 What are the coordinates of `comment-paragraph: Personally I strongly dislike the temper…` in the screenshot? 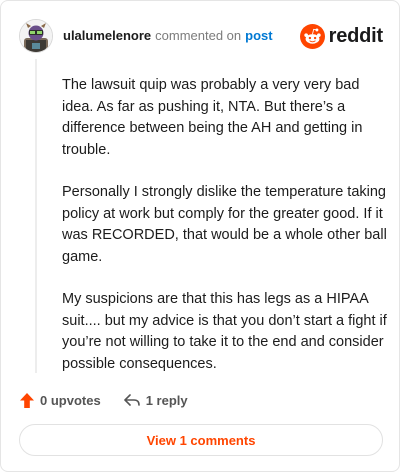 It's located at (224, 224).